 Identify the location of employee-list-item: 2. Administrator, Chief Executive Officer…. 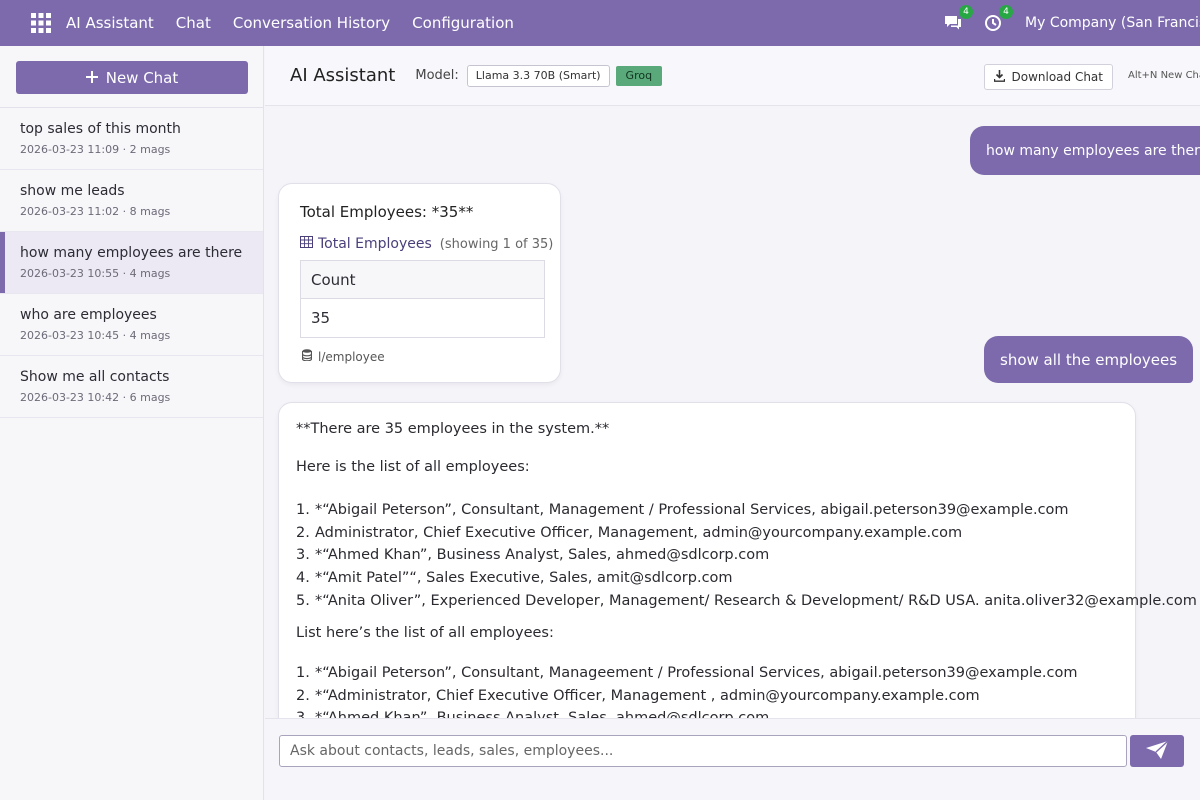
(629, 533).